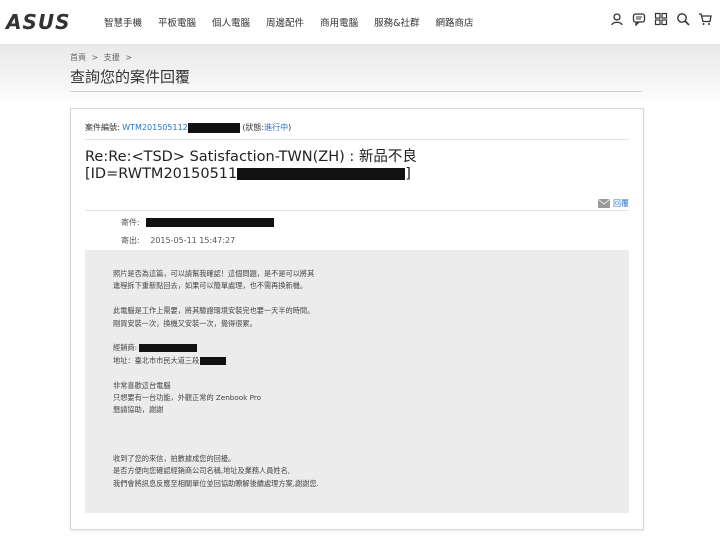  What do you see at coordinates (216, 348) in the screenshot?
I see `message-line: 經銷商:` at bounding box center [216, 348].